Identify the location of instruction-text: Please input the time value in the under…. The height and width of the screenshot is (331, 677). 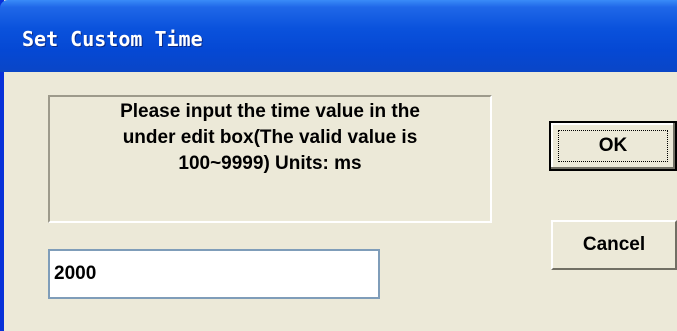
(270, 137).